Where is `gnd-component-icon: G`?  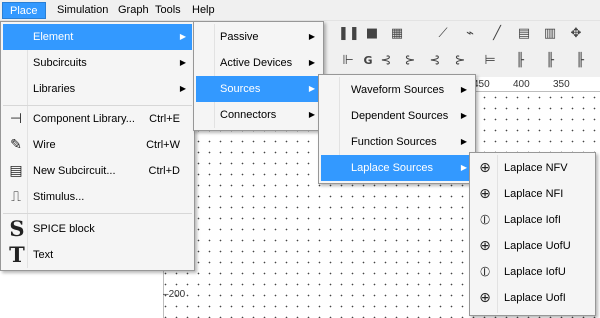 gnd-component-icon: G is located at coordinates (368, 61).